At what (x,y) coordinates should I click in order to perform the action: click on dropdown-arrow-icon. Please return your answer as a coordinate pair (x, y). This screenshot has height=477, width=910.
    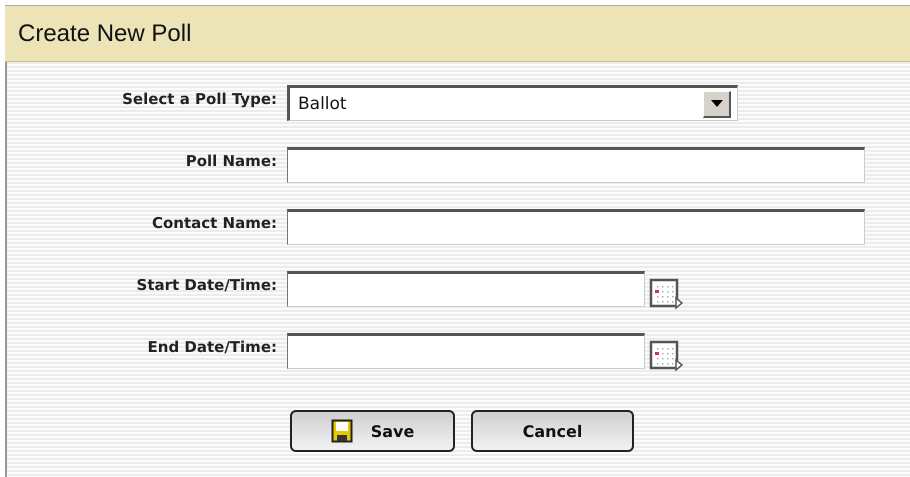
    Looking at the image, I should click on (716, 103).